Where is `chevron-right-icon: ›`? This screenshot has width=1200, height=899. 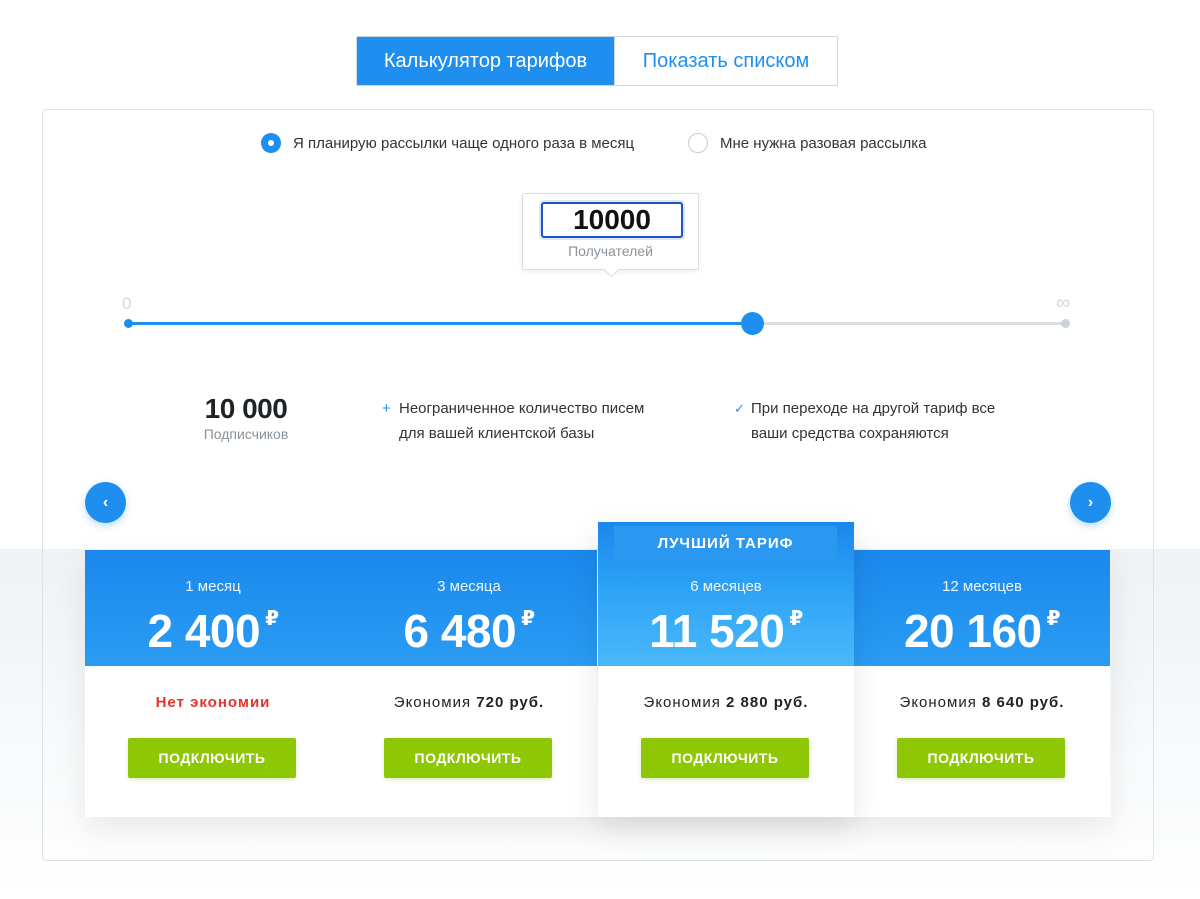 chevron-right-icon: › is located at coordinates (1090, 502).